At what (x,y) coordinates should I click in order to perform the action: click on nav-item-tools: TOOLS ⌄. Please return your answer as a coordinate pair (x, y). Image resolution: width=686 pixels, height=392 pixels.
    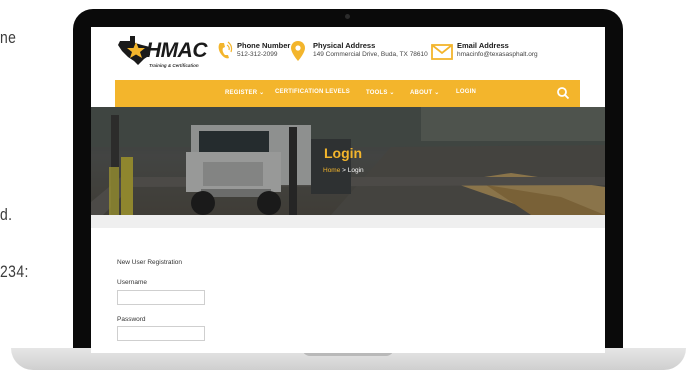
    Looking at the image, I should click on (380, 92).